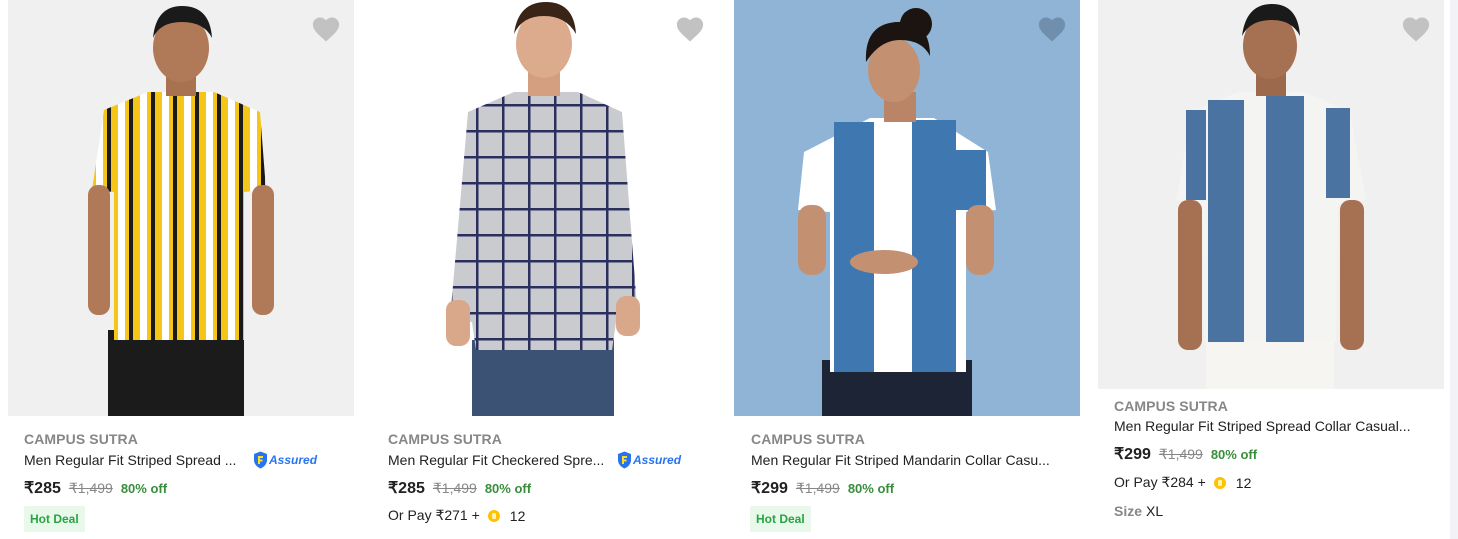 This screenshot has width=1458, height=539. Describe the element at coordinates (1155, 511) in the screenshot. I see `size-value: XL` at that location.